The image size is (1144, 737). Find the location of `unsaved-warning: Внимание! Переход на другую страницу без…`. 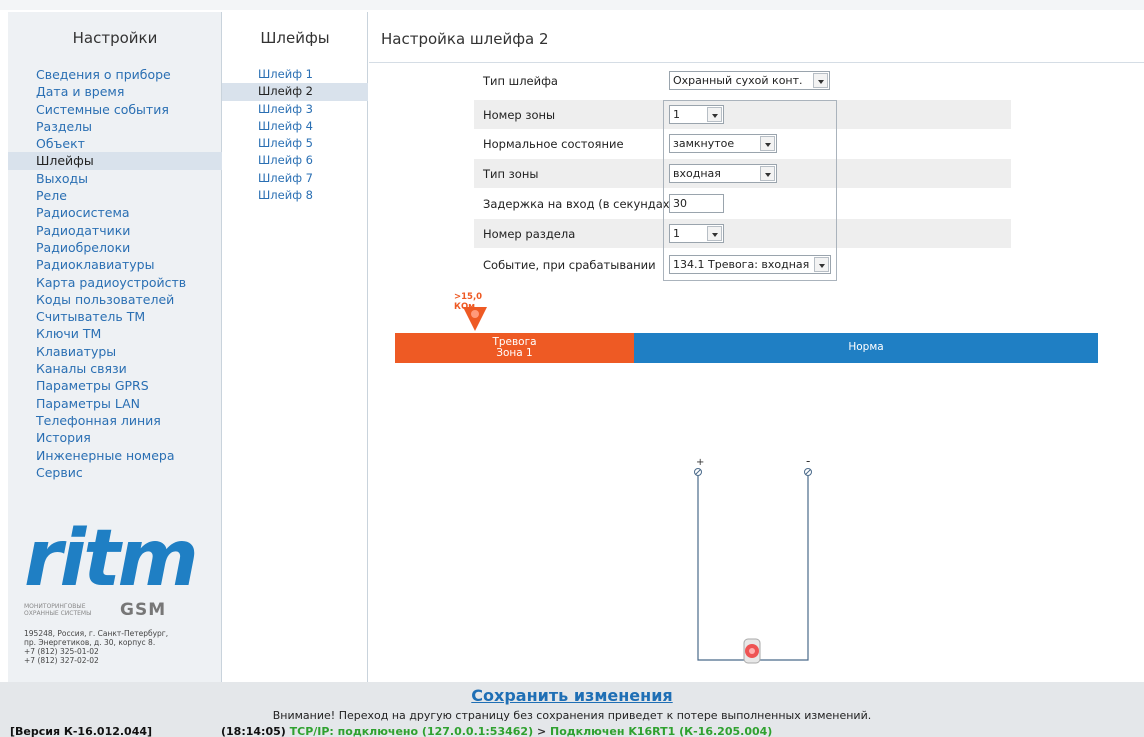

unsaved-warning: Внимание! Переход на другую страницу без… is located at coordinates (572, 715).